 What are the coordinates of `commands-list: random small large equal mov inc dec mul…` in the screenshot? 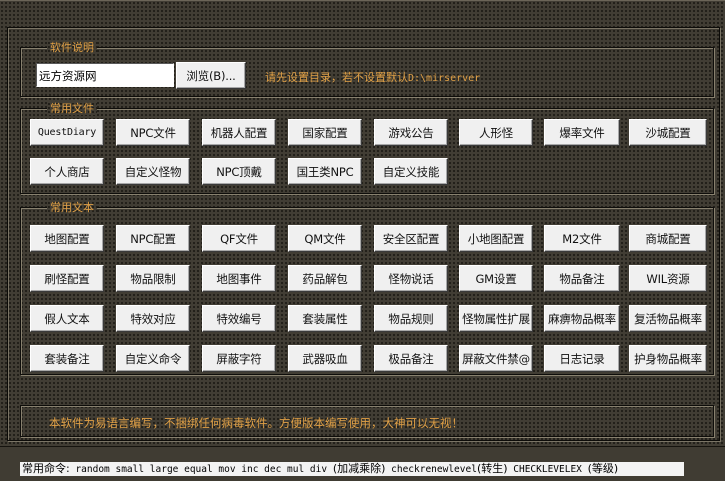 It's located at (201, 469).